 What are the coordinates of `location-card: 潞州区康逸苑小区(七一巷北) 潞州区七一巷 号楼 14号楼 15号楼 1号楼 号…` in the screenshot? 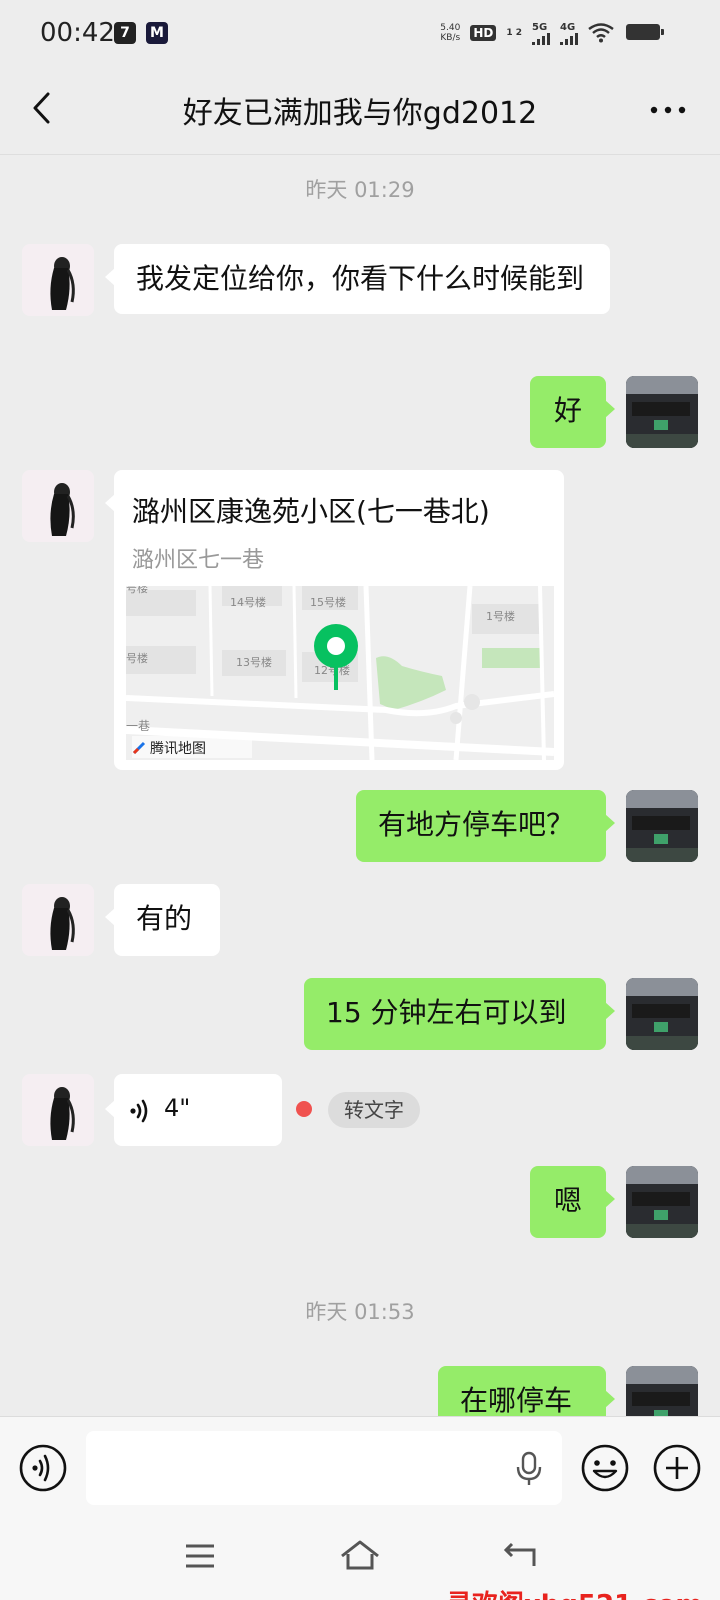 It's located at (334, 620).